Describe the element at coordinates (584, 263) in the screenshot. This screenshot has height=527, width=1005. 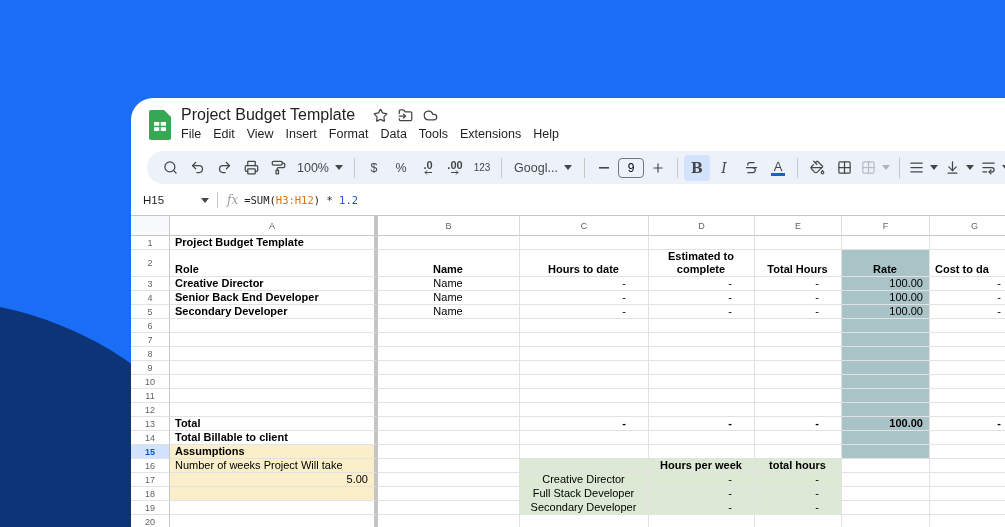
I see `table-cell: Hours to date` at that location.